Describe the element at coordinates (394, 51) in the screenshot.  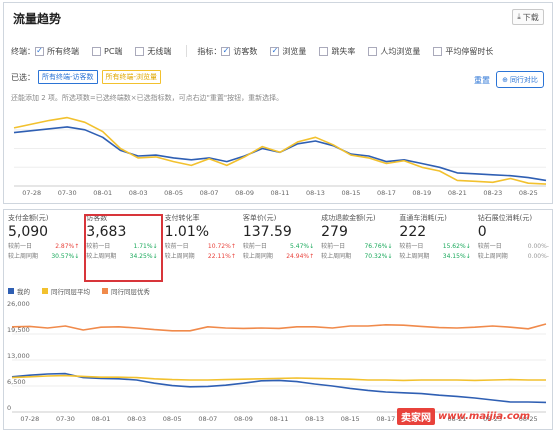
I see `metric-option-avg-pv: 人均浏览量` at that location.